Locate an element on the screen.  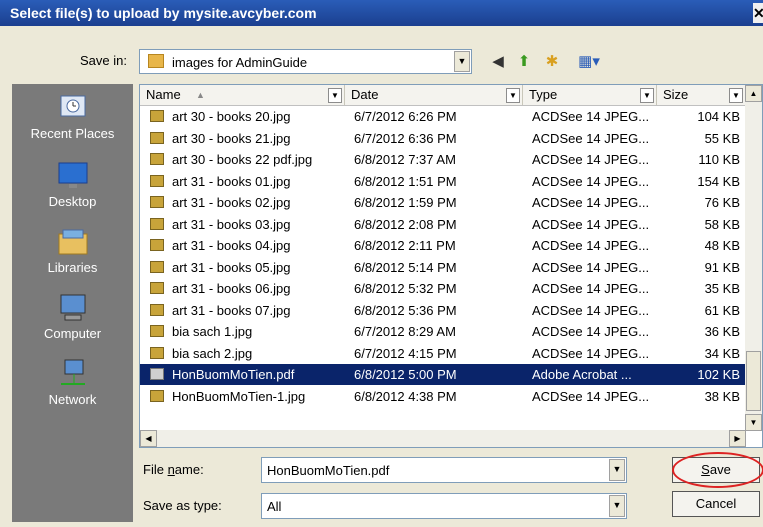
file-size: 34 KB is located at coordinates (722, 353).